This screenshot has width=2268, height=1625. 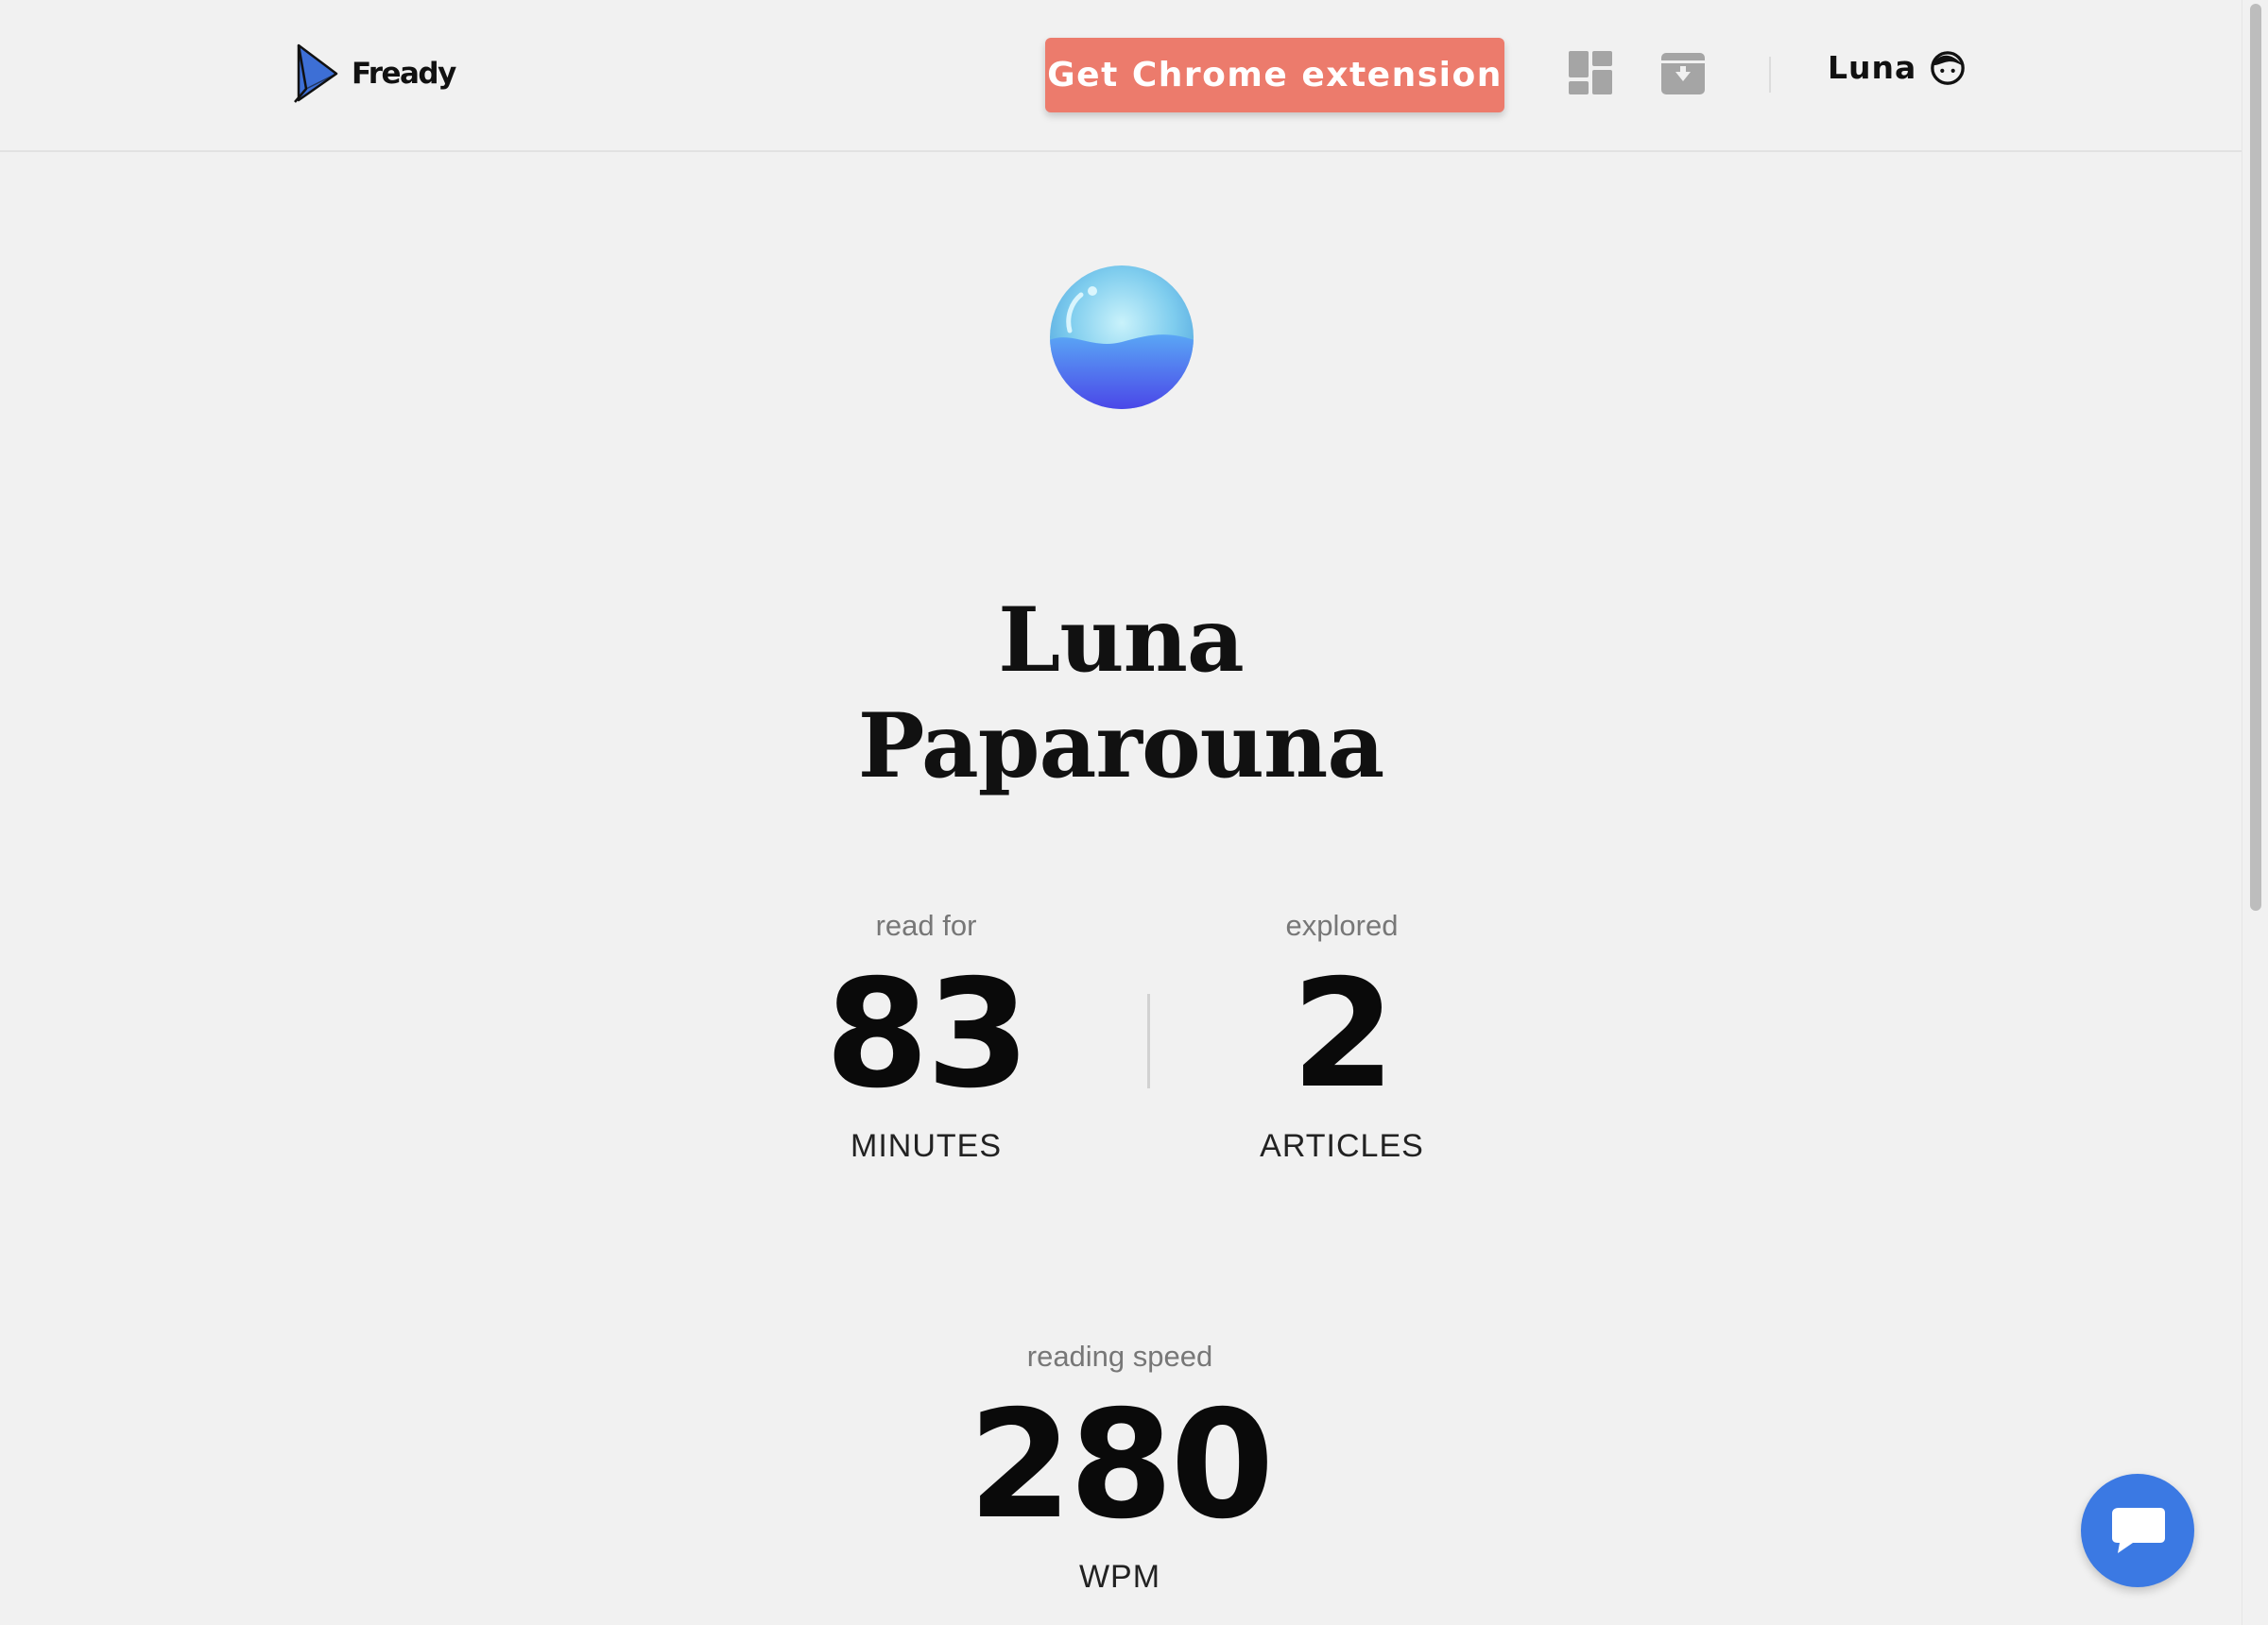 What do you see at coordinates (1770, 75) in the screenshot?
I see `header-divider` at bounding box center [1770, 75].